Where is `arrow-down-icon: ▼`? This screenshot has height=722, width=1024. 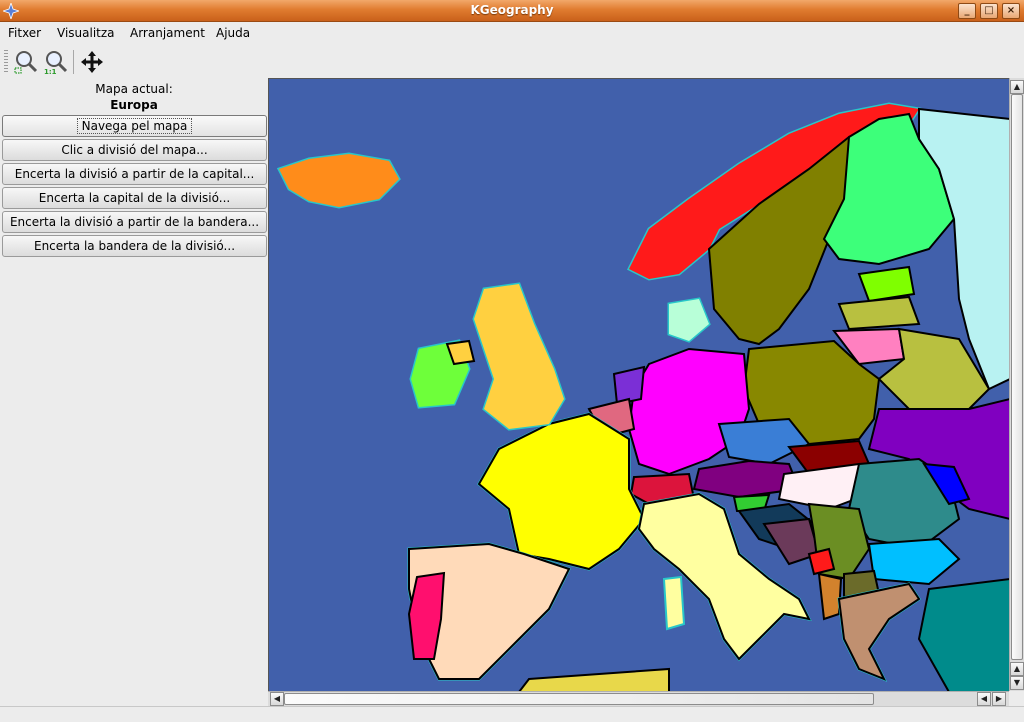
arrow-down-icon: ▼ is located at coordinates (1017, 682).